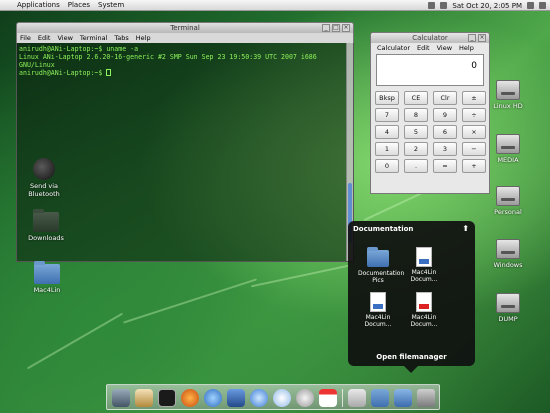 This screenshot has height=413, width=550. I want to click on key-4: 4, so click(387, 132).